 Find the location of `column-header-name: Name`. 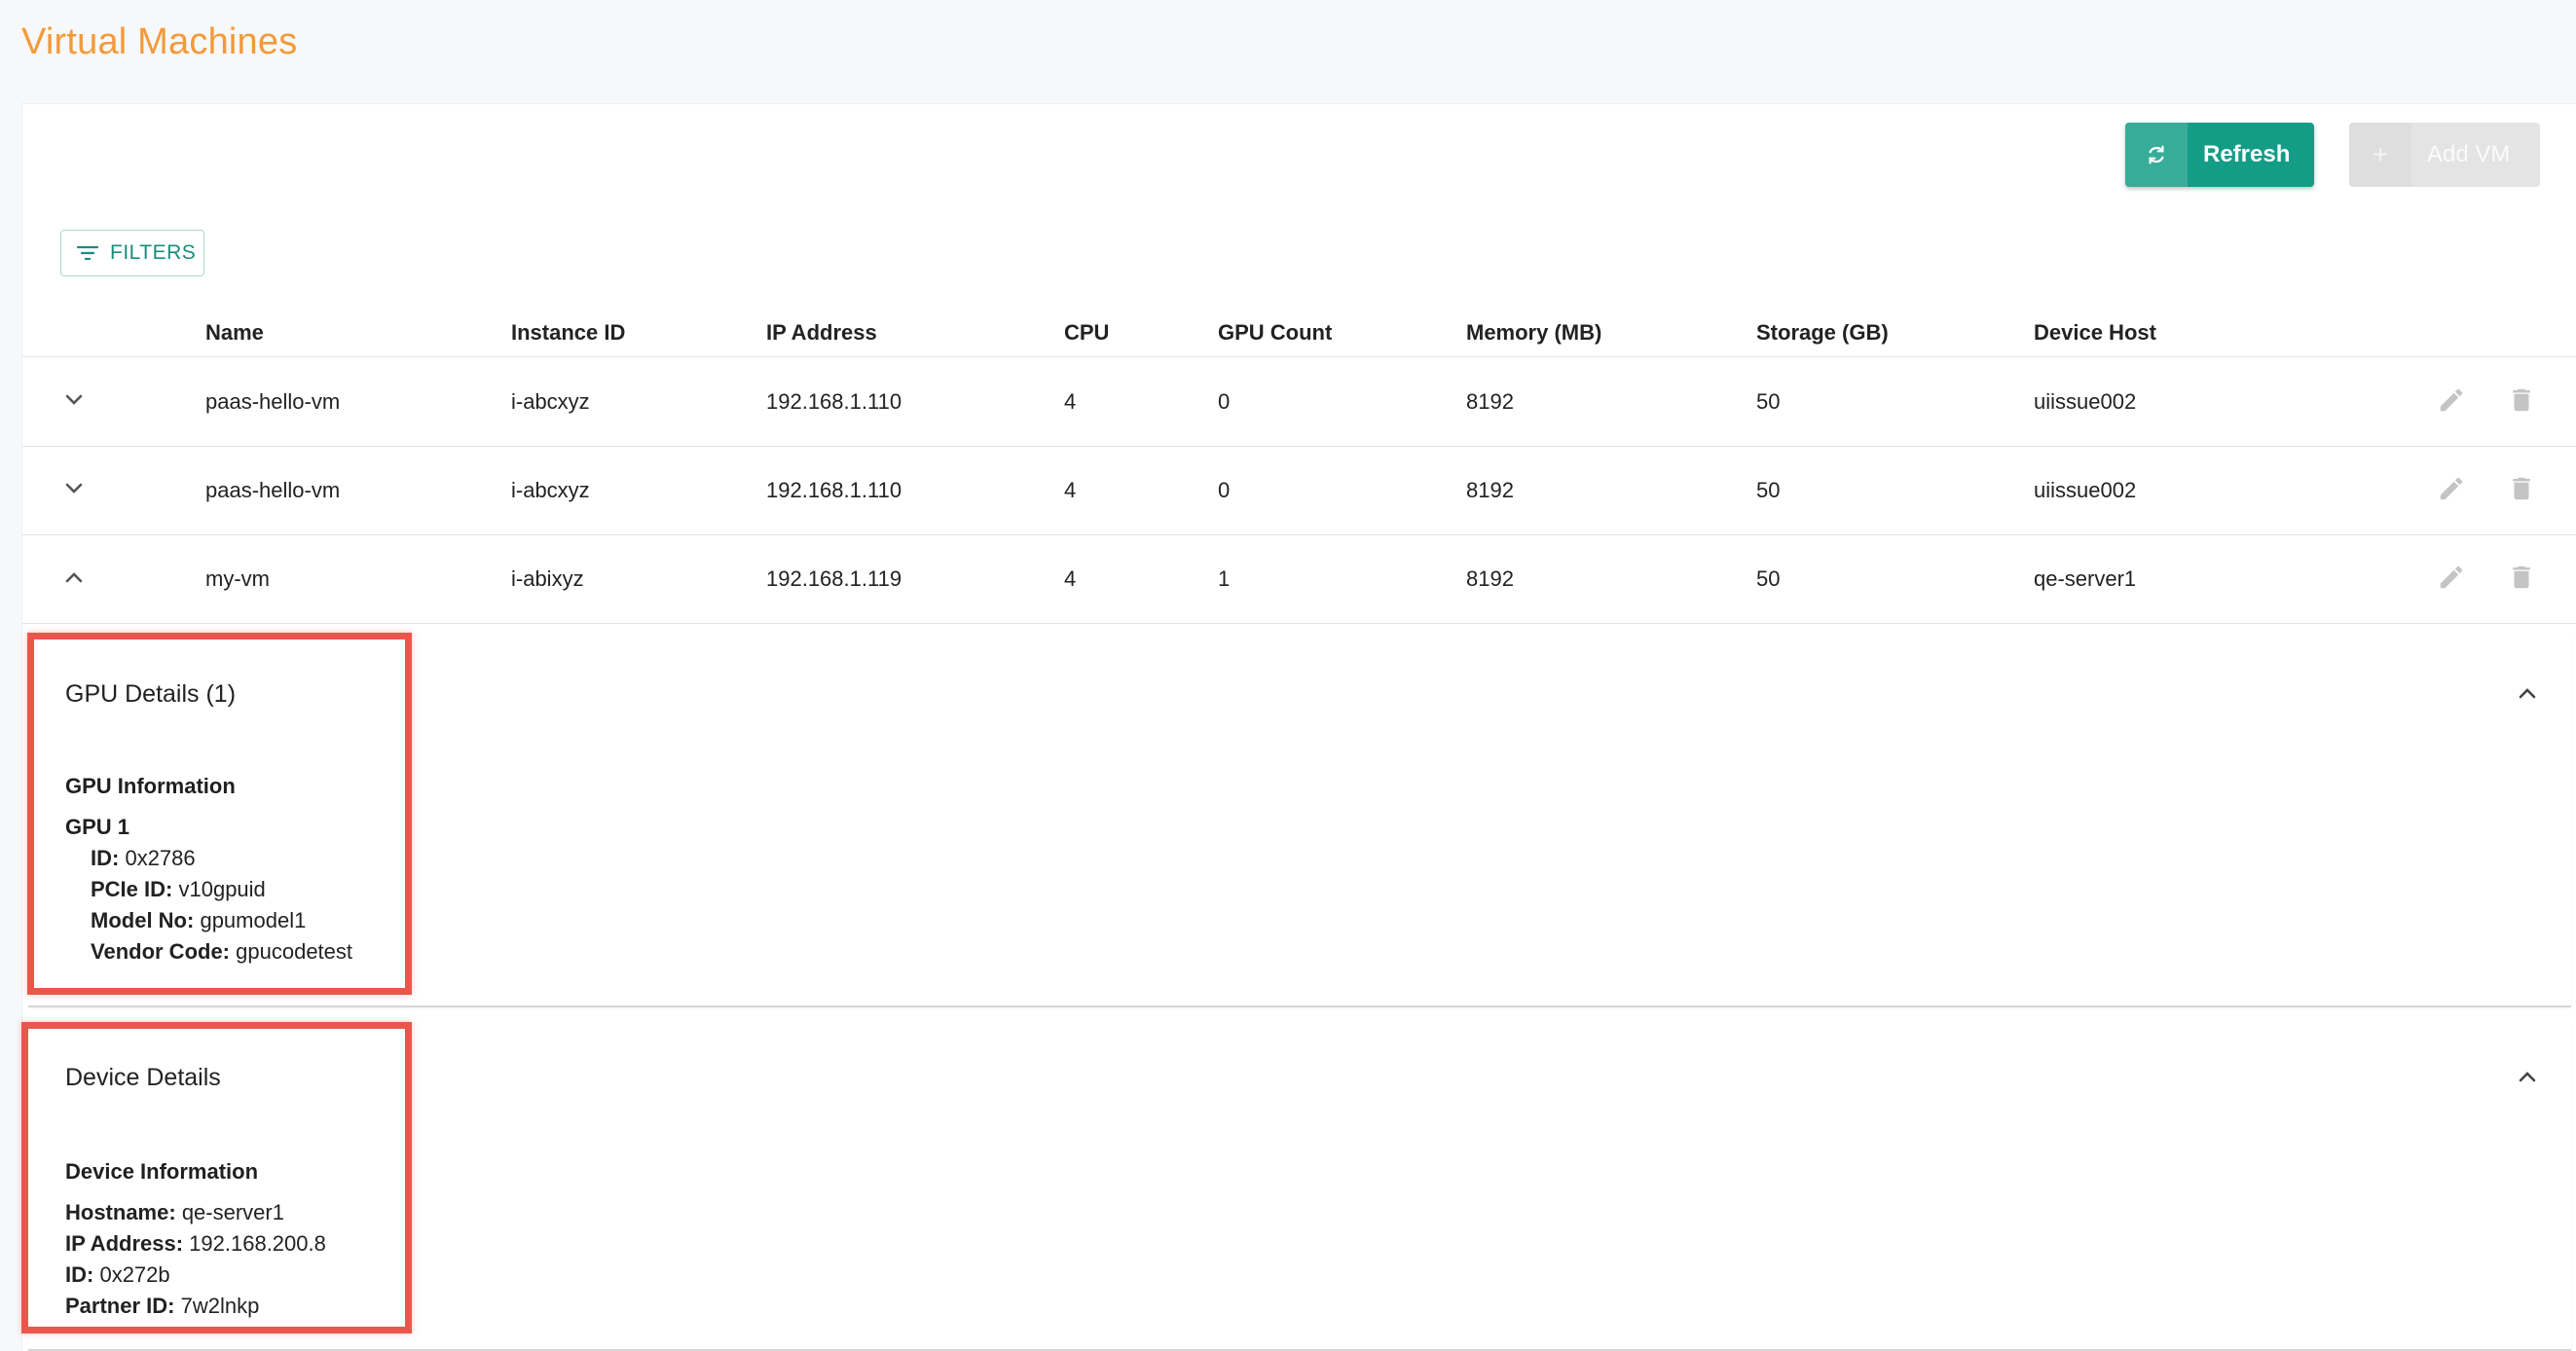

column-header-name: Name is located at coordinates (234, 333).